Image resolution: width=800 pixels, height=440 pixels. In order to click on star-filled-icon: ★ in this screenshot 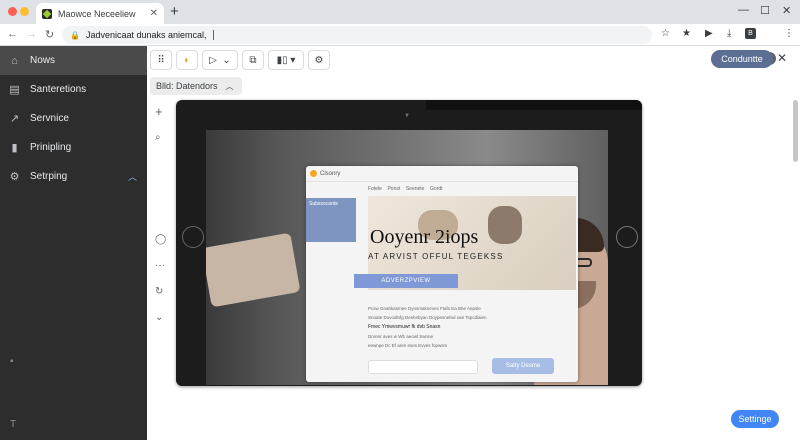, I will do `click(686, 33)`.